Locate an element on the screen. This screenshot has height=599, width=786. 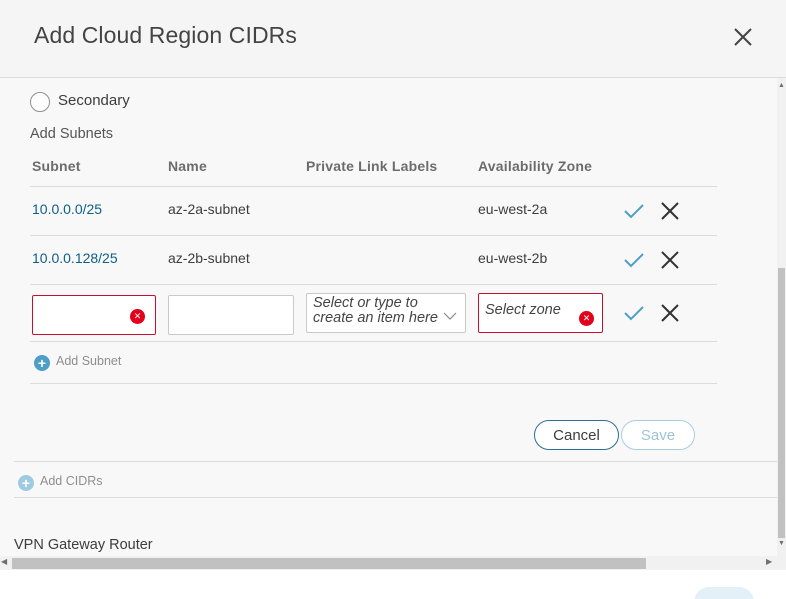
row-2-name: az-2b-subnet is located at coordinates (209, 258).